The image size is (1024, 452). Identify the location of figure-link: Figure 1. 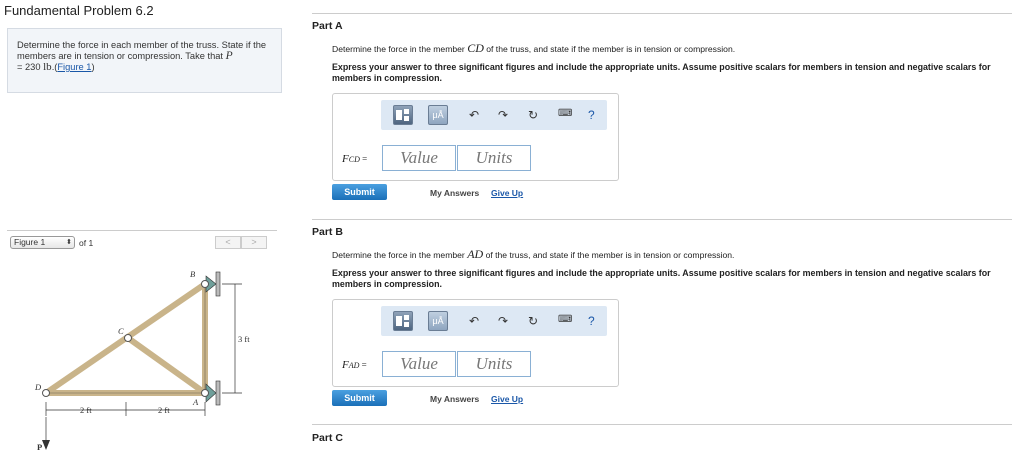
(74, 67).